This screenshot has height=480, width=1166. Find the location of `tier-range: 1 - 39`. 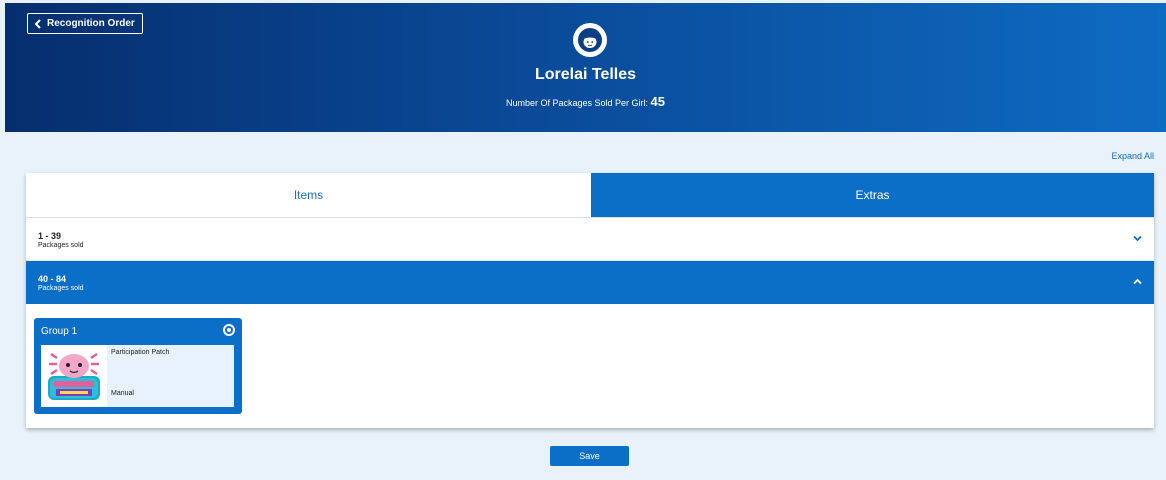

tier-range: 1 - 39 is located at coordinates (50, 236).